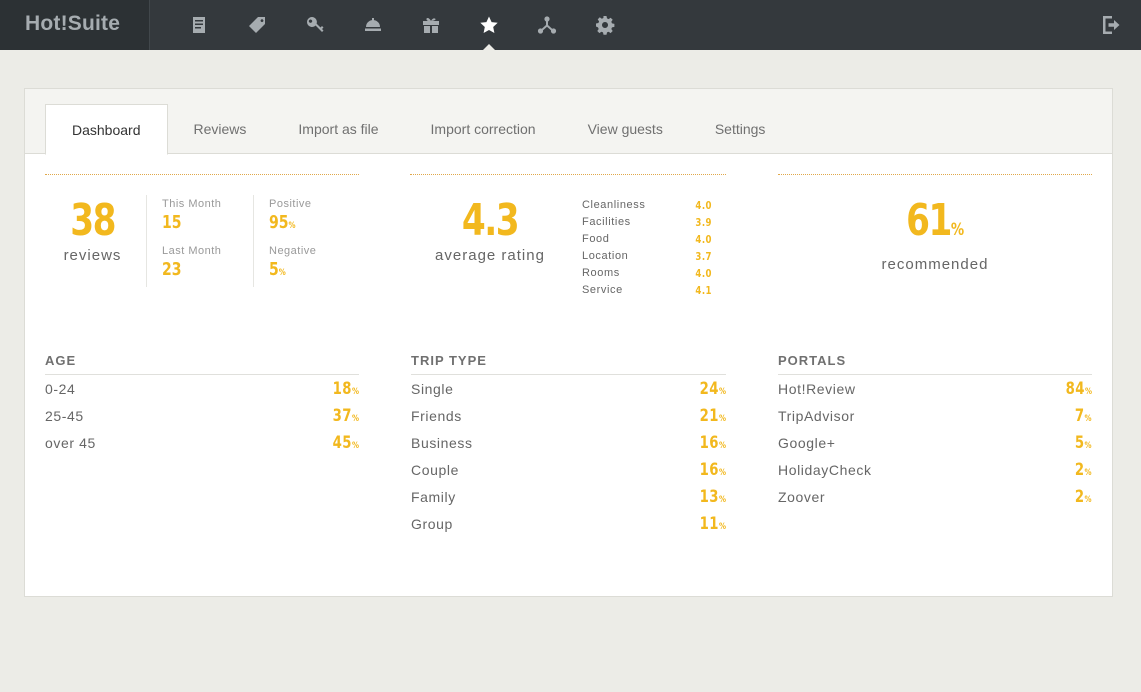 This screenshot has height=692, width=1141. I want to click on rating-row: Food 4.0, so click(647, 239).